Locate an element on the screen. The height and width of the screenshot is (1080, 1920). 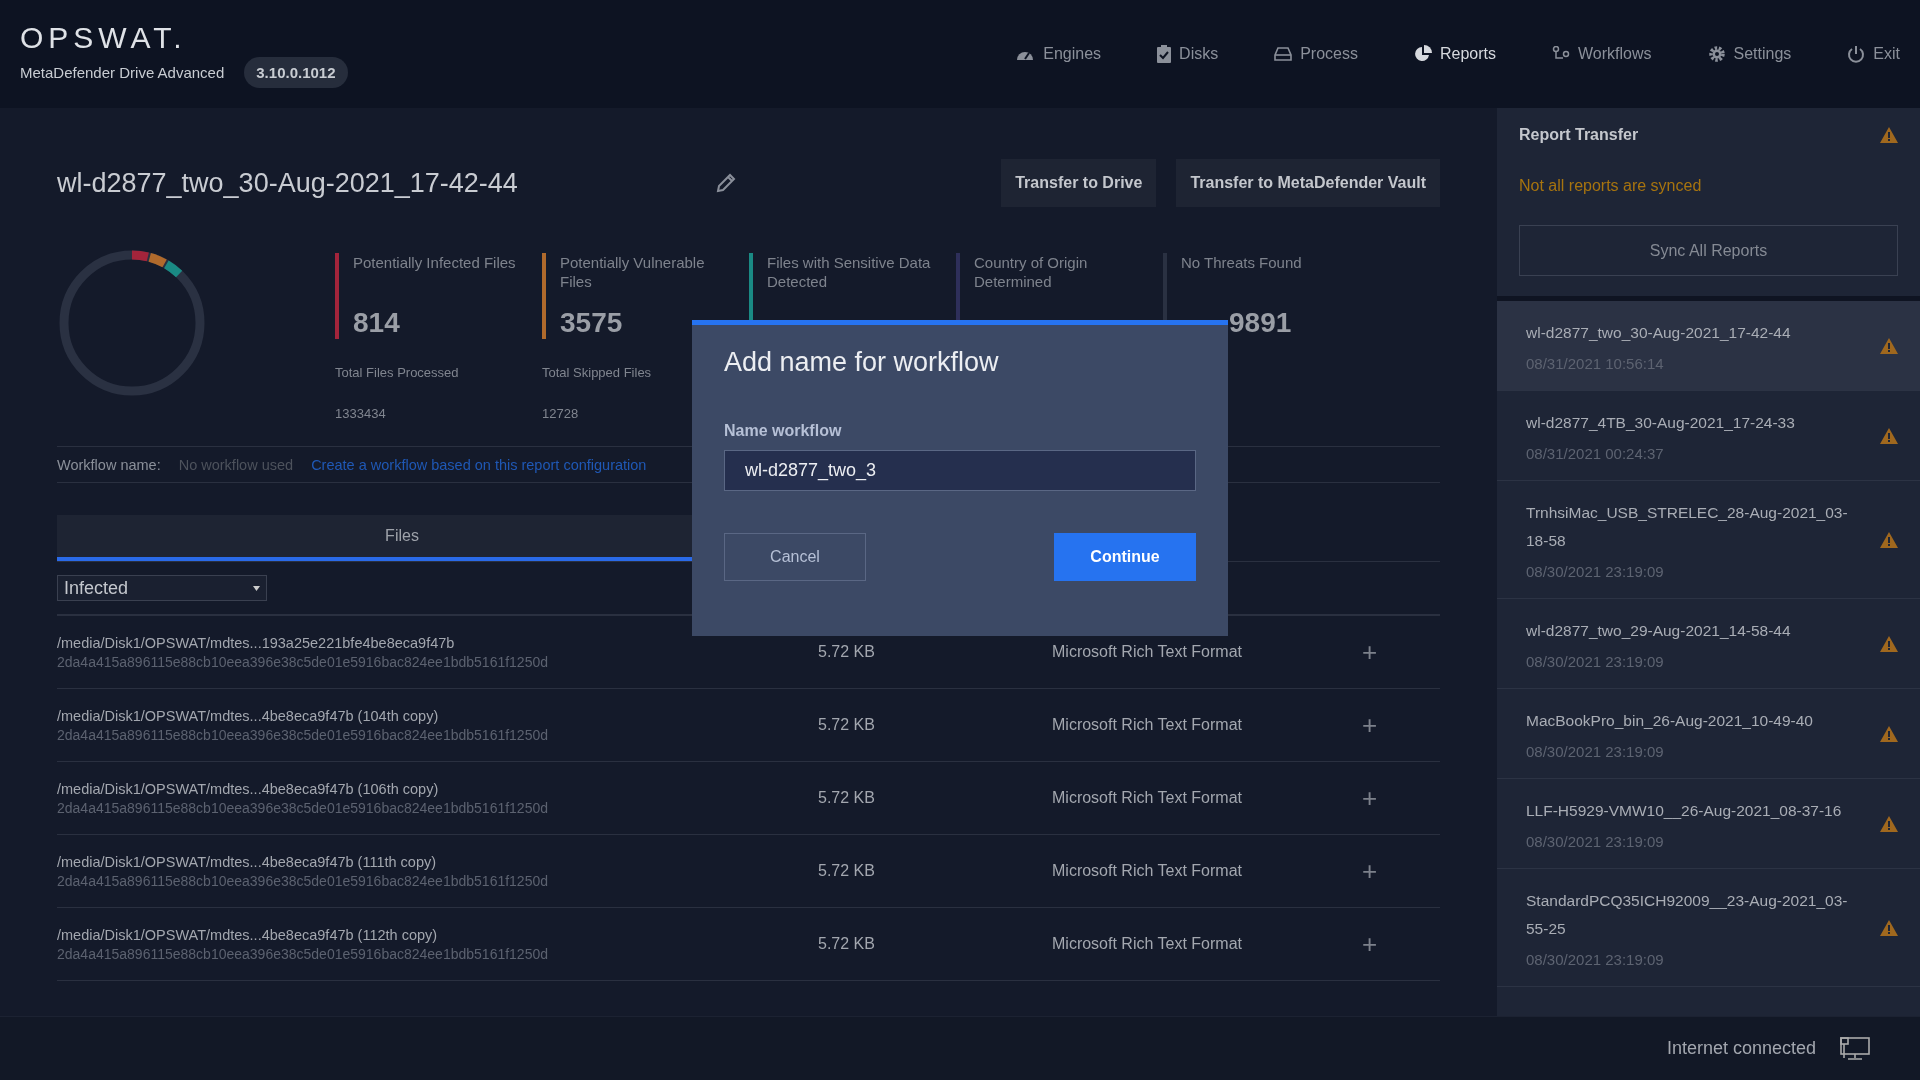
continue-button: Continue is located at coordinates (1125, 557).